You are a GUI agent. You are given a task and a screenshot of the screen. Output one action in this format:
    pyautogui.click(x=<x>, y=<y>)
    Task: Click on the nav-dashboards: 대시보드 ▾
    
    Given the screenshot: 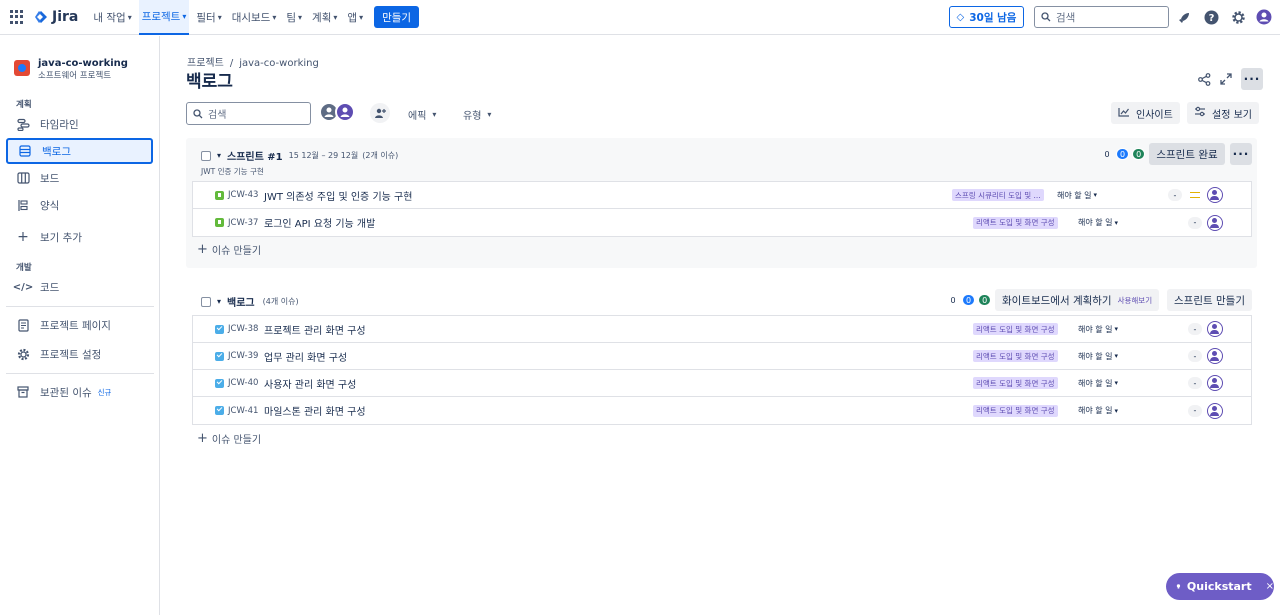 What is the action you would take?
    pyautogui.click(x=254, y=17)
    